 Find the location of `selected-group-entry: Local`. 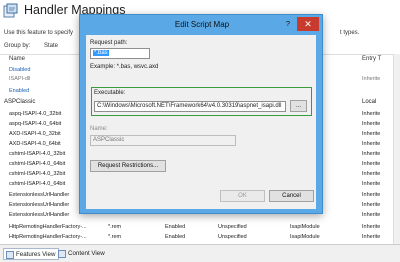

selected-group-entry: Local is located at coordinates (369, 102).